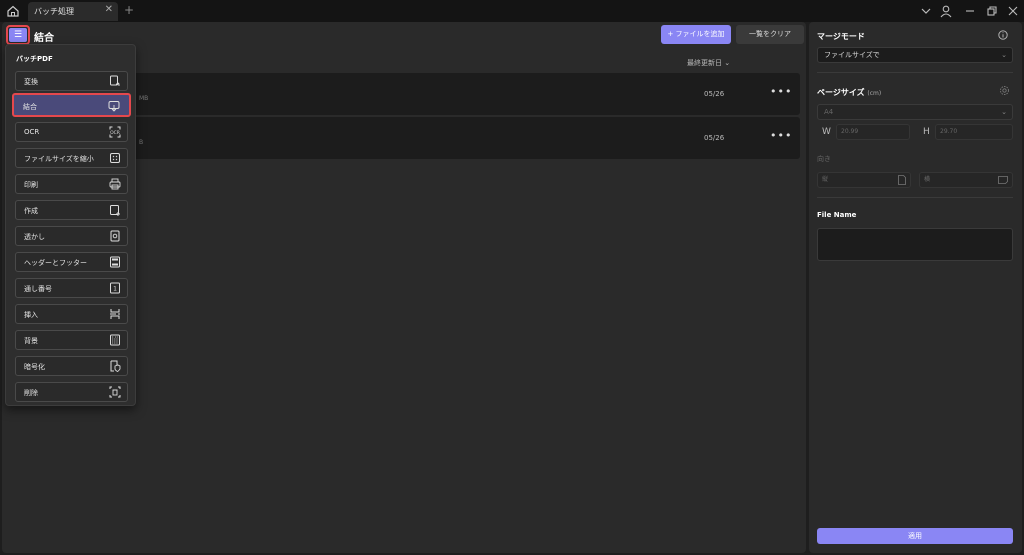  Describe the element at coordinates (31, 185) in the screenshot. I see `menu-item-label: 印刷` at that location.